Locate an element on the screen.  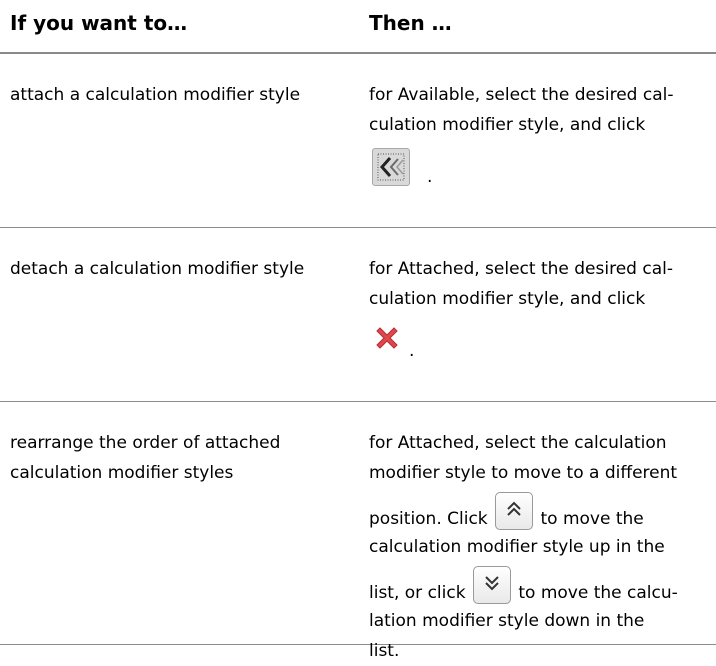
action-text: calculation modifier styles is located at coordinates (122, 473).